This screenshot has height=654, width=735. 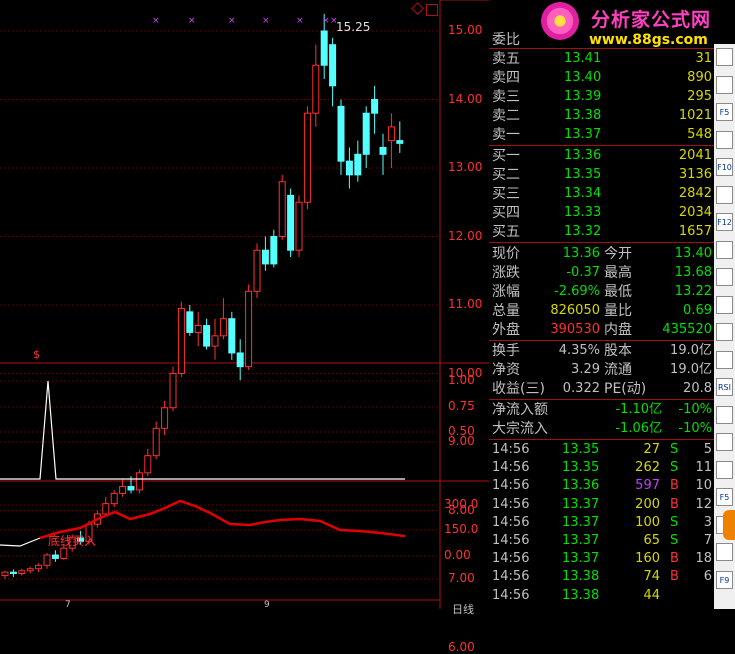 I want to click on window-button-icon, so click(x=432, y=10).